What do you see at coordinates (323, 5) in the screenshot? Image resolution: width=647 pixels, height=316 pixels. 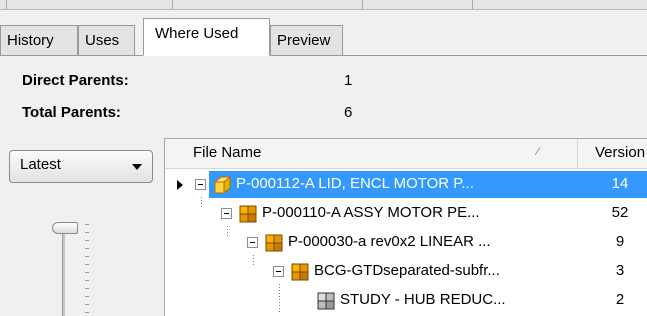 I see `top-strip` at bounding box center [323, 5].